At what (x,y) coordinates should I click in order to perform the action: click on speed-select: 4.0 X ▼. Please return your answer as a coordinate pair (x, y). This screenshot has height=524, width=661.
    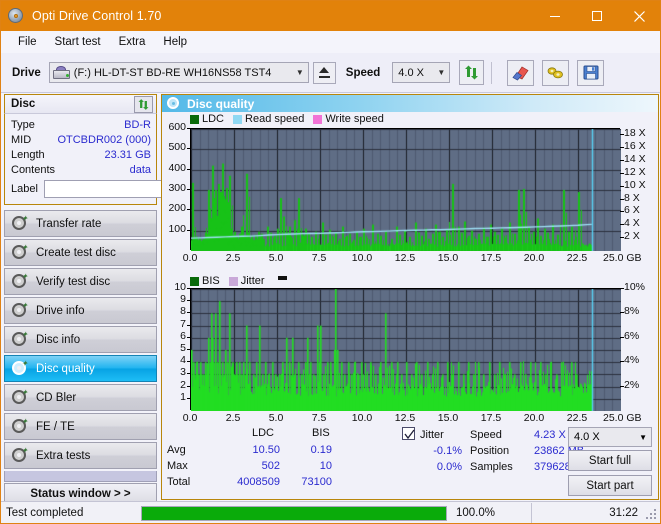
    Looking at the image, I should click on (421, 72).